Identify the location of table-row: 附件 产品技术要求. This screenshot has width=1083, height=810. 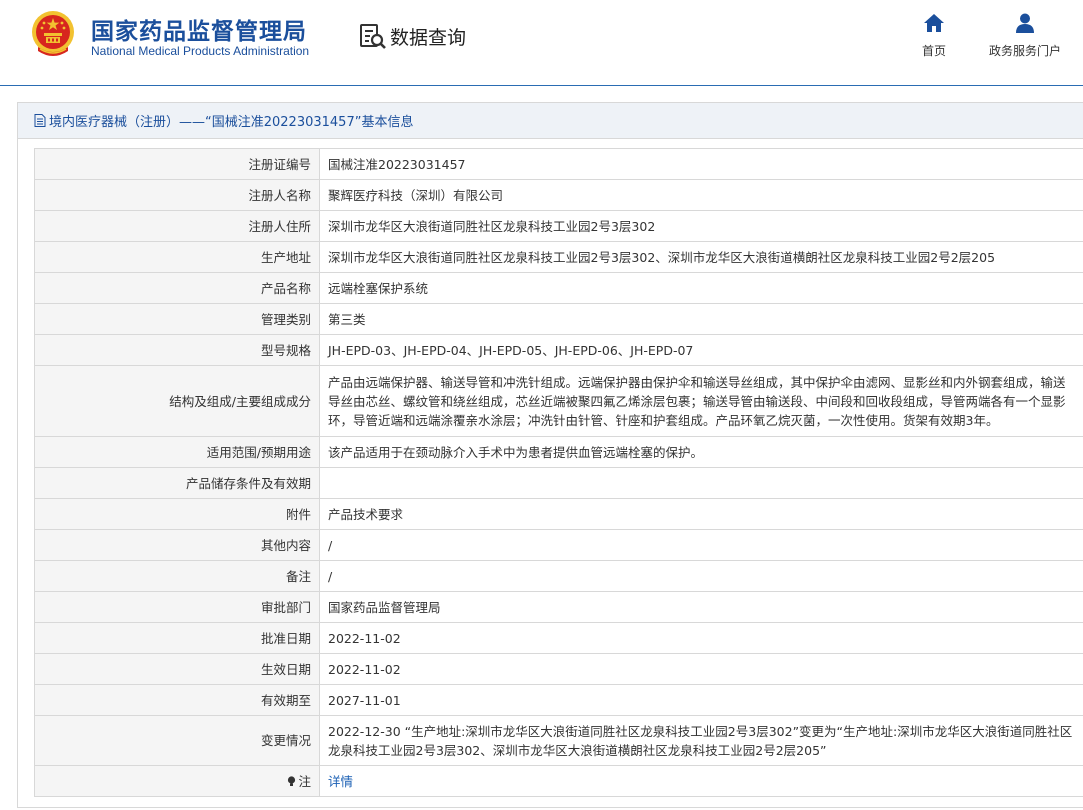
(558, 514).